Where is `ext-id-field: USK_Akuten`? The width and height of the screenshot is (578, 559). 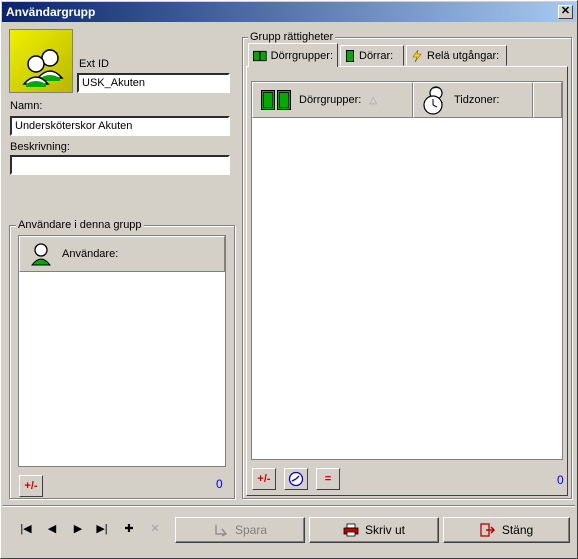 ext-id-field: USK_Akuten is located at coordinates (153, 83).